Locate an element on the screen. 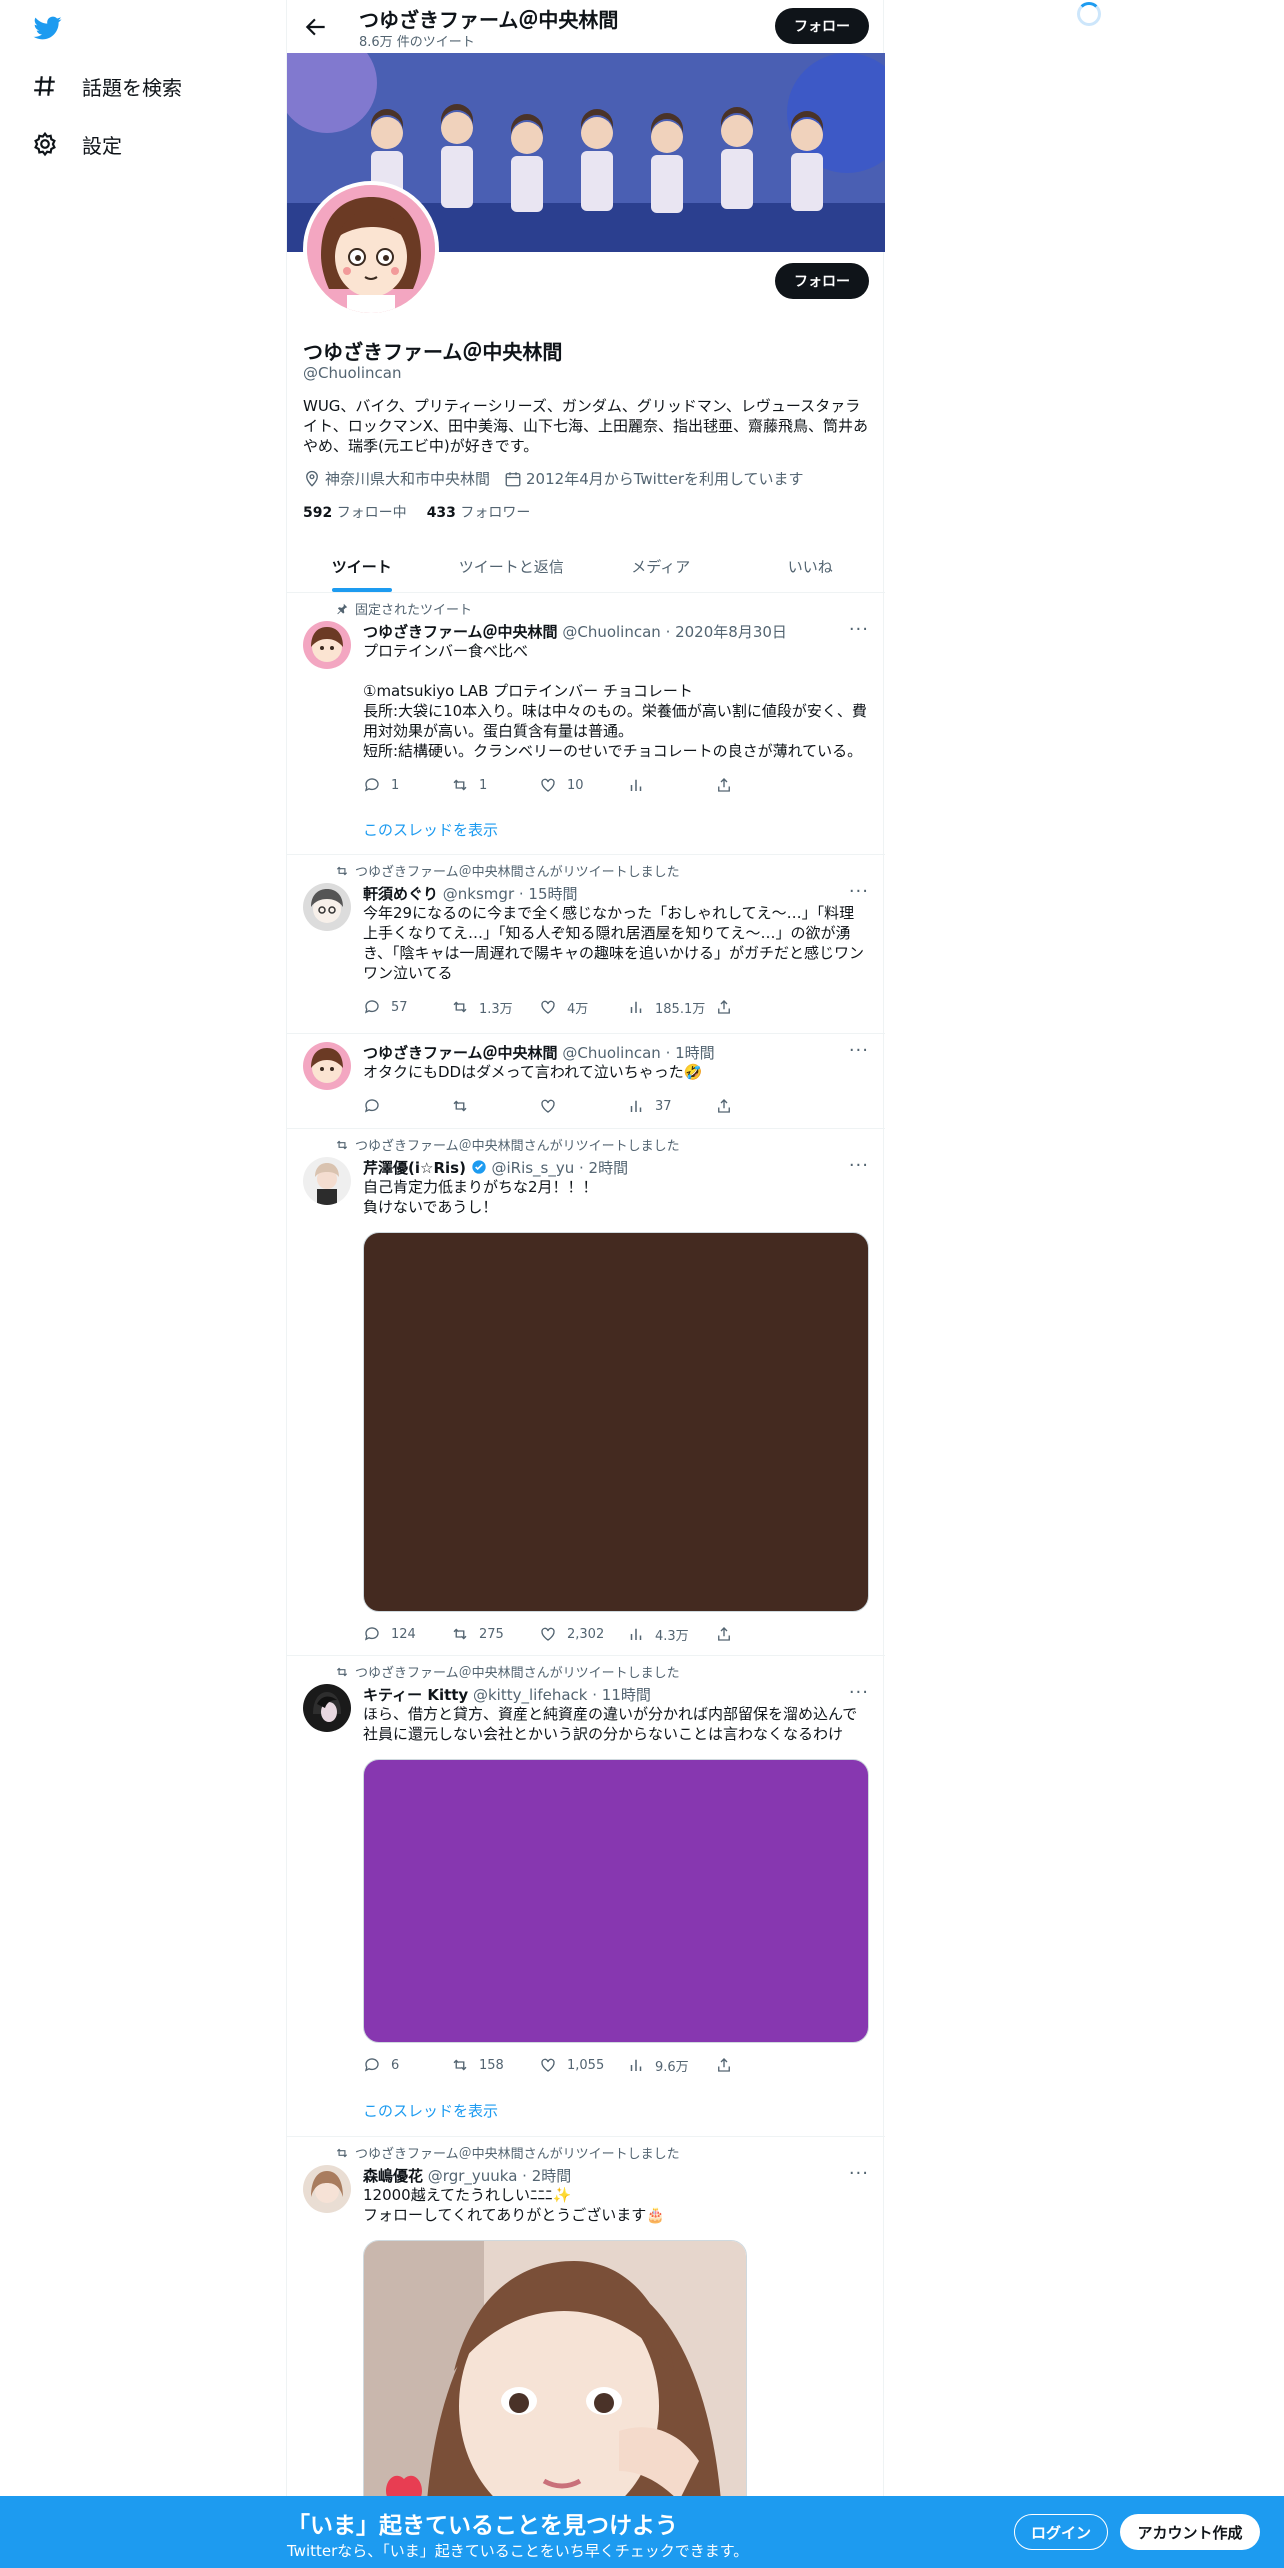 This screenshot has height=2568, width=1284. signup-button: アカウント作成 is located at coordinates (1190, 2532).